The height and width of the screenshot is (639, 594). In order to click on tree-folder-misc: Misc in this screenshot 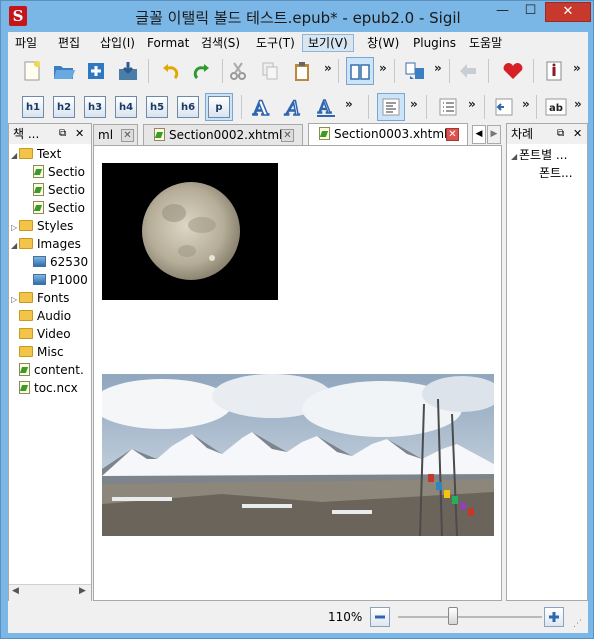, I will do `click(41, 352)`.